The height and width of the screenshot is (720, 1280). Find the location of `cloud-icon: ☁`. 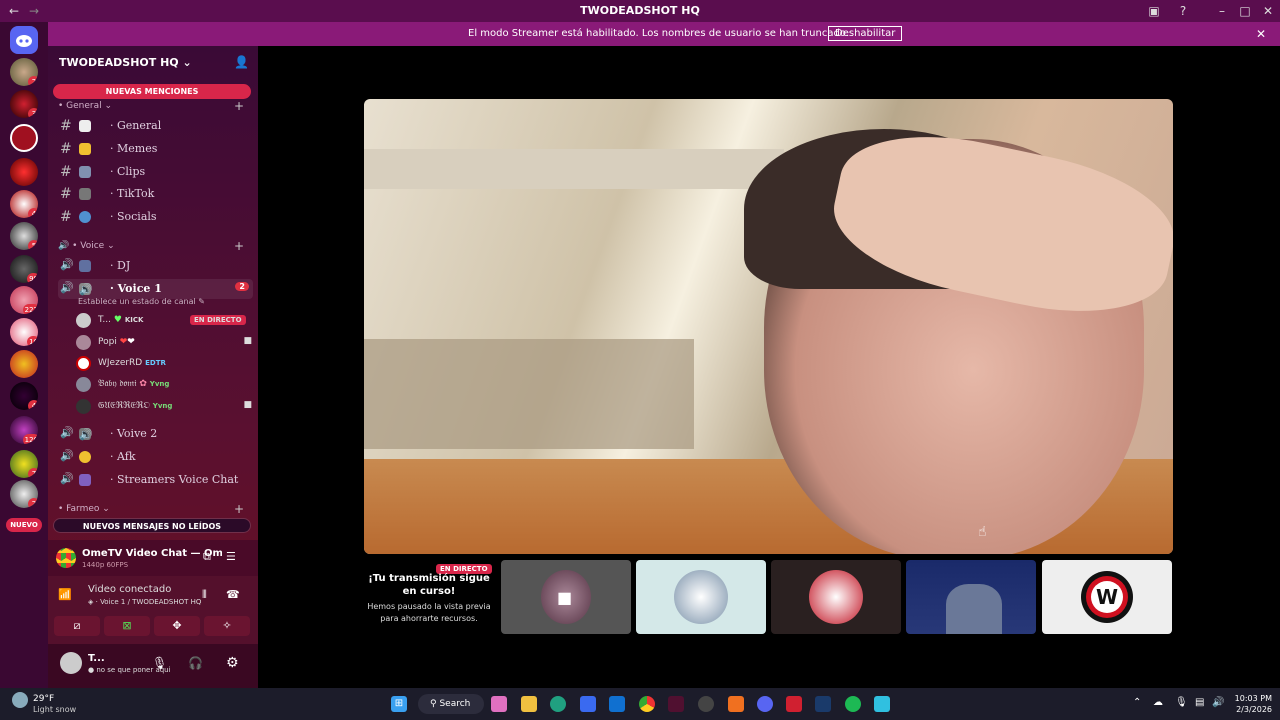

cloud-icon: ☁ is located at coordinates (1158, 702).